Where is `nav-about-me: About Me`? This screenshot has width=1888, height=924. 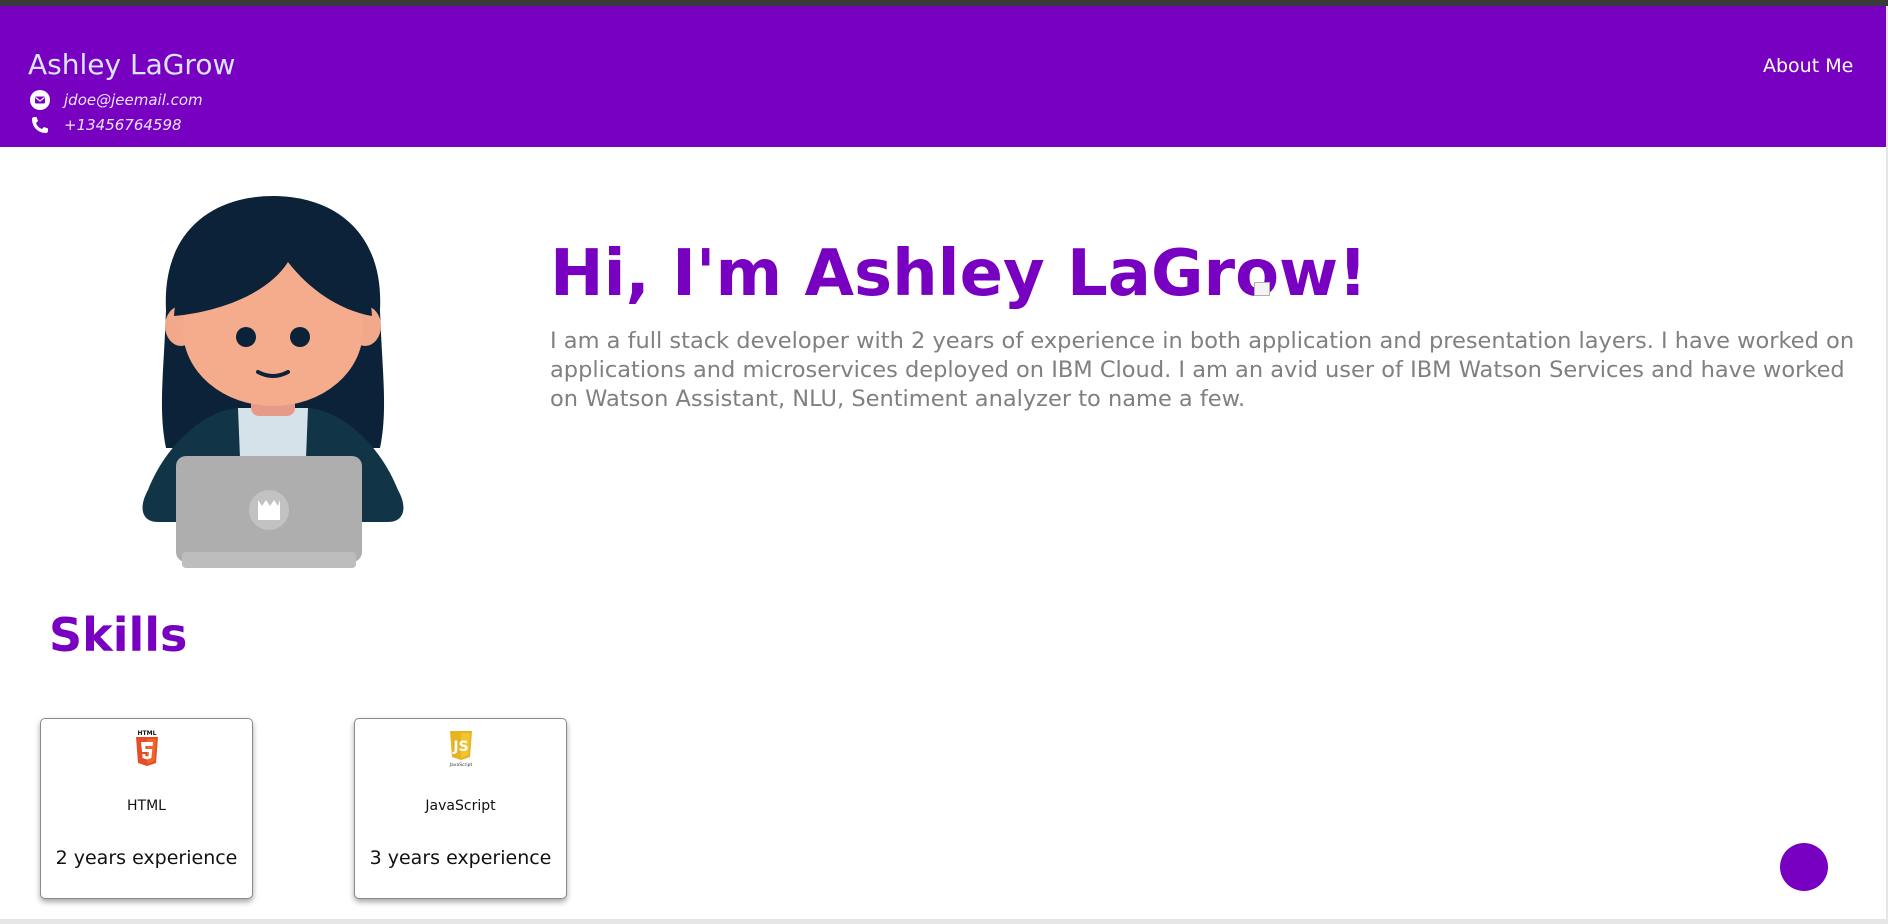
nav-about-me: About Me is located at coordinates (1808, 66).